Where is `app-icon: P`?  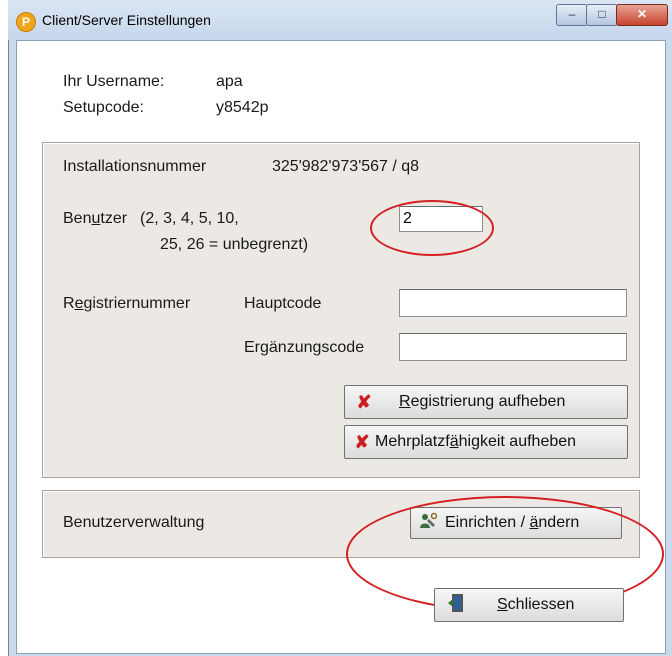
app-icon: P is located at coordinates (26, 22).